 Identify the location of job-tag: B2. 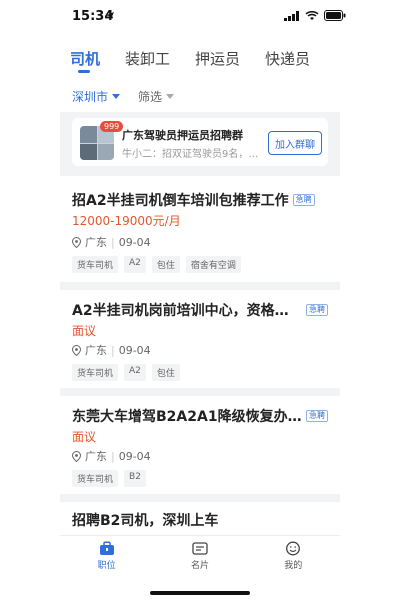
(135, 478).